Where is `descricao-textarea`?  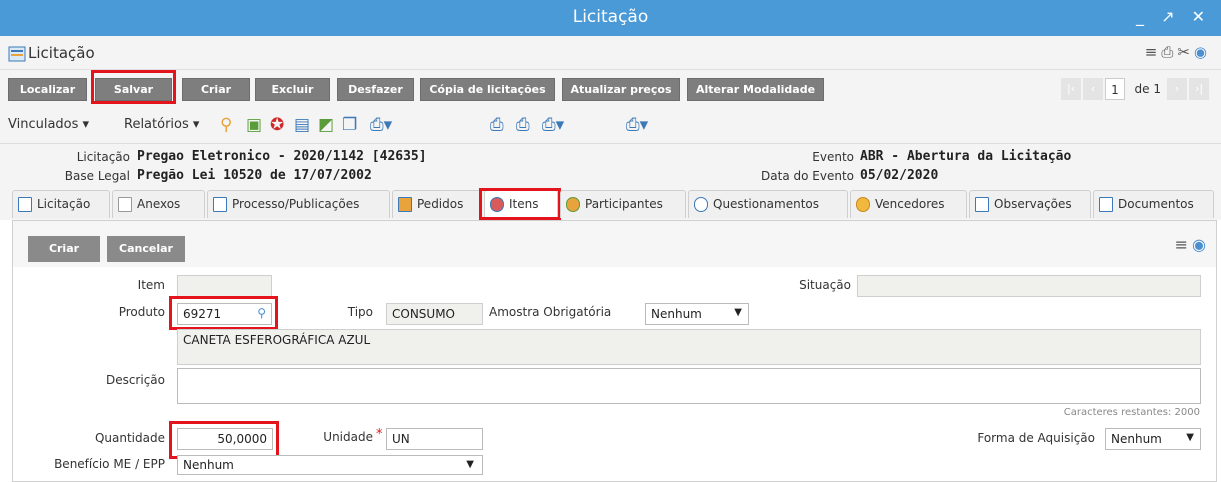
descricao-textarea is located at coordinates (689, 386).